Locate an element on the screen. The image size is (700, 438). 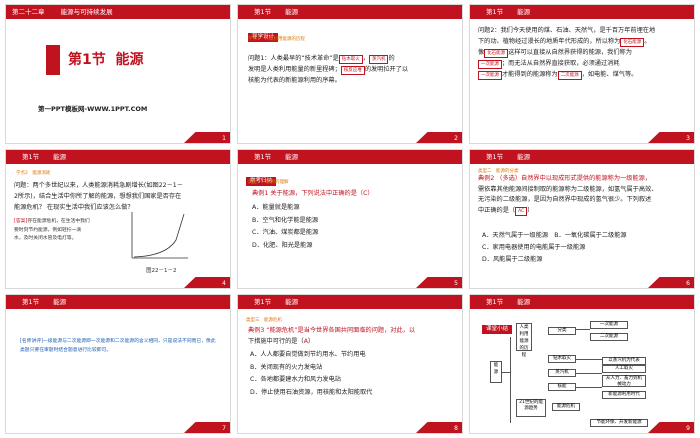
mm-steam: 蒸汽机 is located at coordinates (562, 373).